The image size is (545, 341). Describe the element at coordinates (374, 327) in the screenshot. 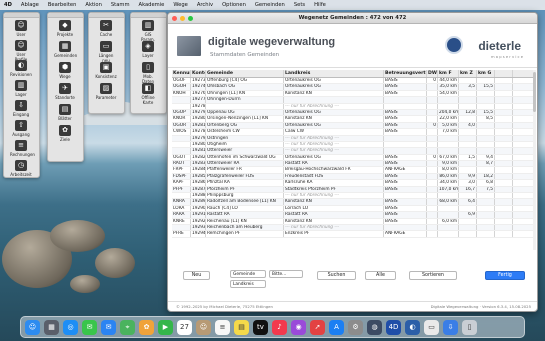

I see `network-icon: ◍` at that location.